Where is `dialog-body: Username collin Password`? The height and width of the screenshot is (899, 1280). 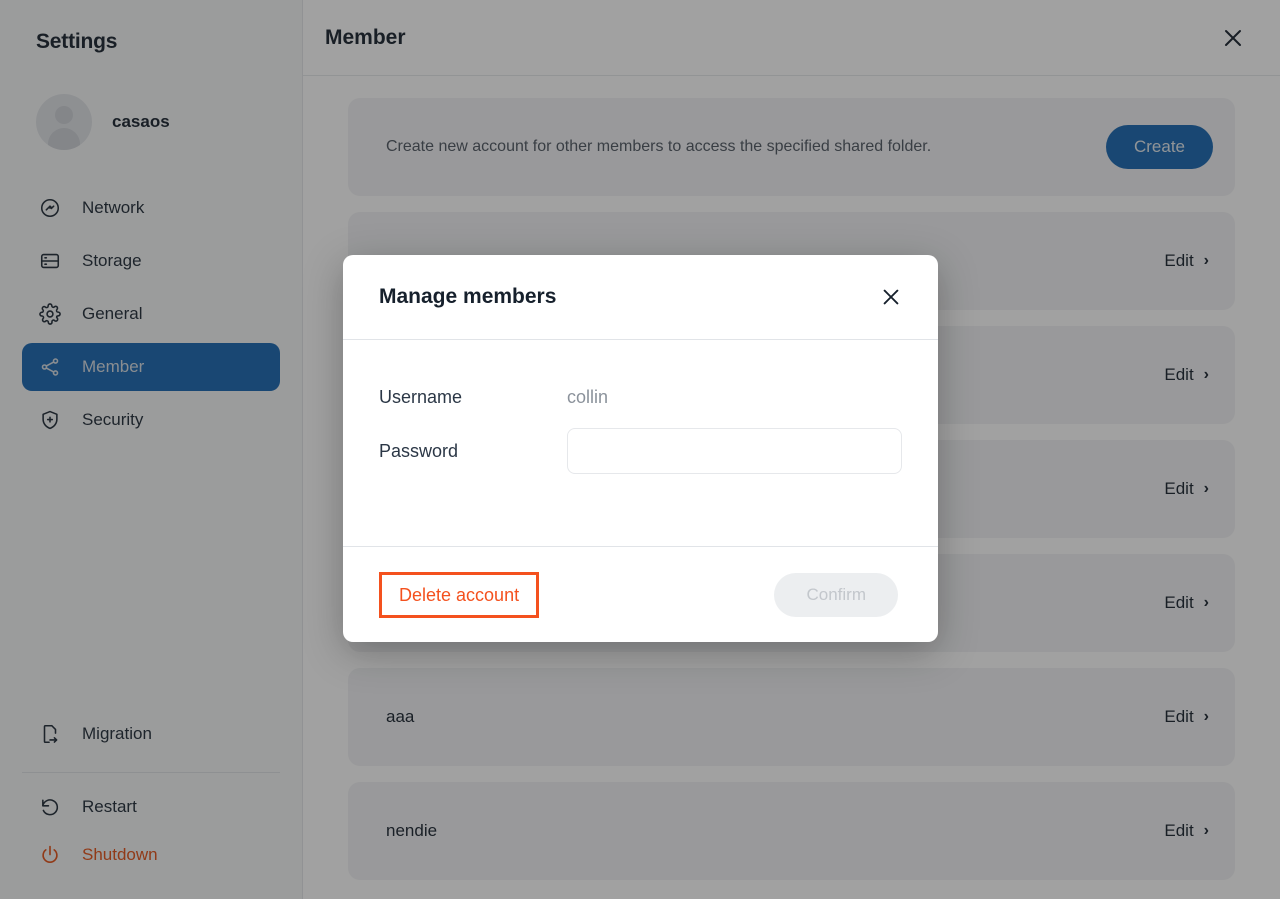 dialog-body: Username collin Password is located at coordinates (640, 443).